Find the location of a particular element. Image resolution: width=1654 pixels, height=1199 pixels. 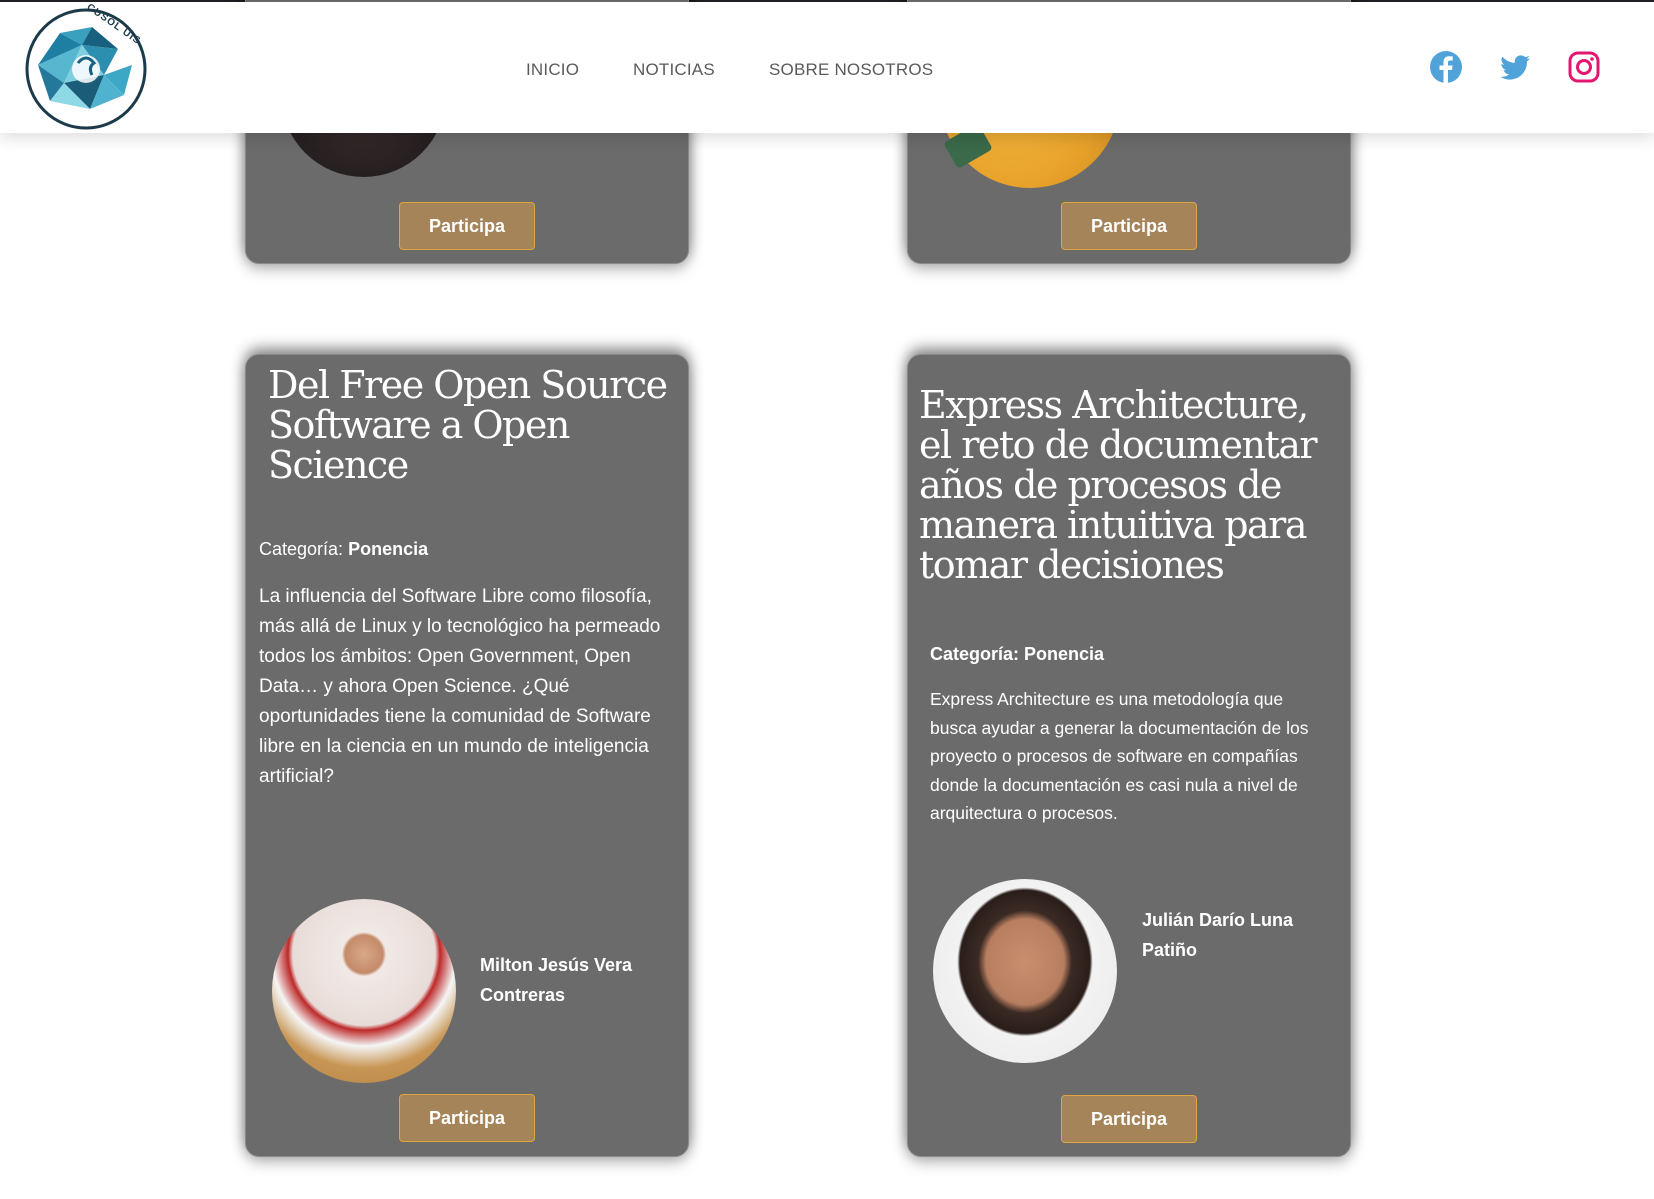

main-nav: INICIO NOTICIAS SOBRE NOSOTROS is located at coordinates (827, 70).